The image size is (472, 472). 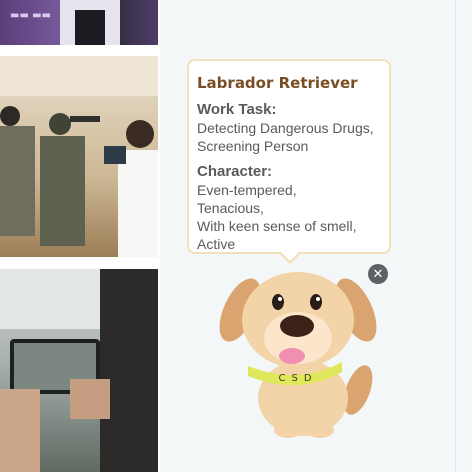 I want to click on photo-graphic: ▬▬ ▬▬, so click(x=65, y=22).